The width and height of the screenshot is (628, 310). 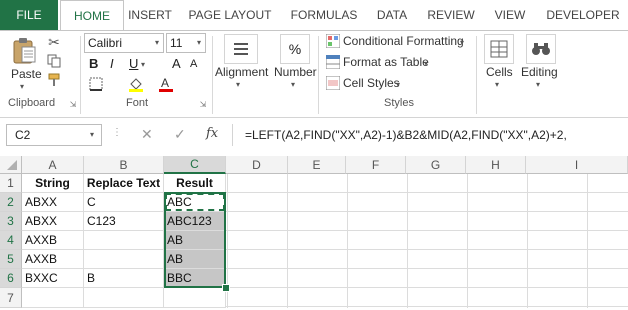 I want to click on cell-c5: AB, so click(x=195, y=259).